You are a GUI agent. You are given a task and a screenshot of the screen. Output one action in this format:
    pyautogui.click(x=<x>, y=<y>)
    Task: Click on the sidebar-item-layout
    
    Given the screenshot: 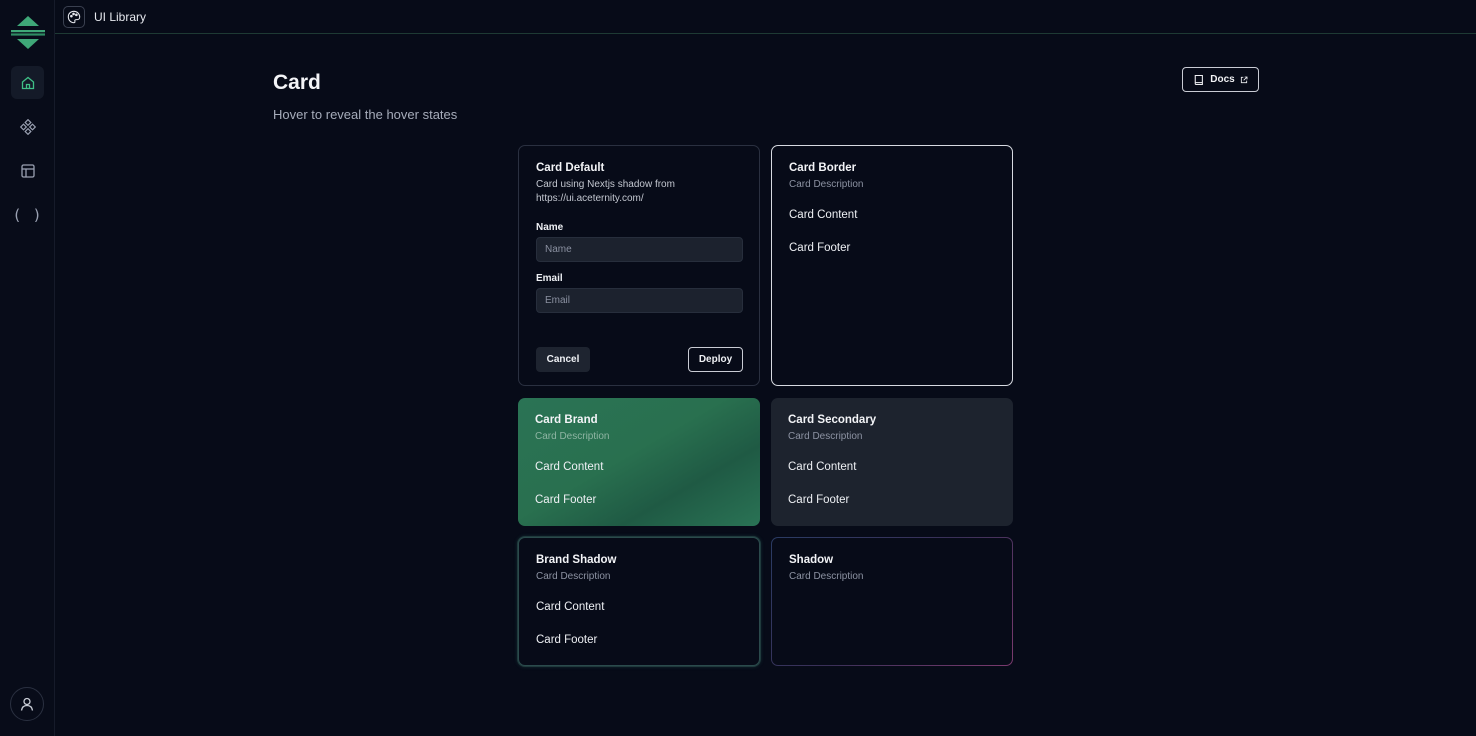 What is the action you would take?
    pyautogui.click(x=27, y=170)
    